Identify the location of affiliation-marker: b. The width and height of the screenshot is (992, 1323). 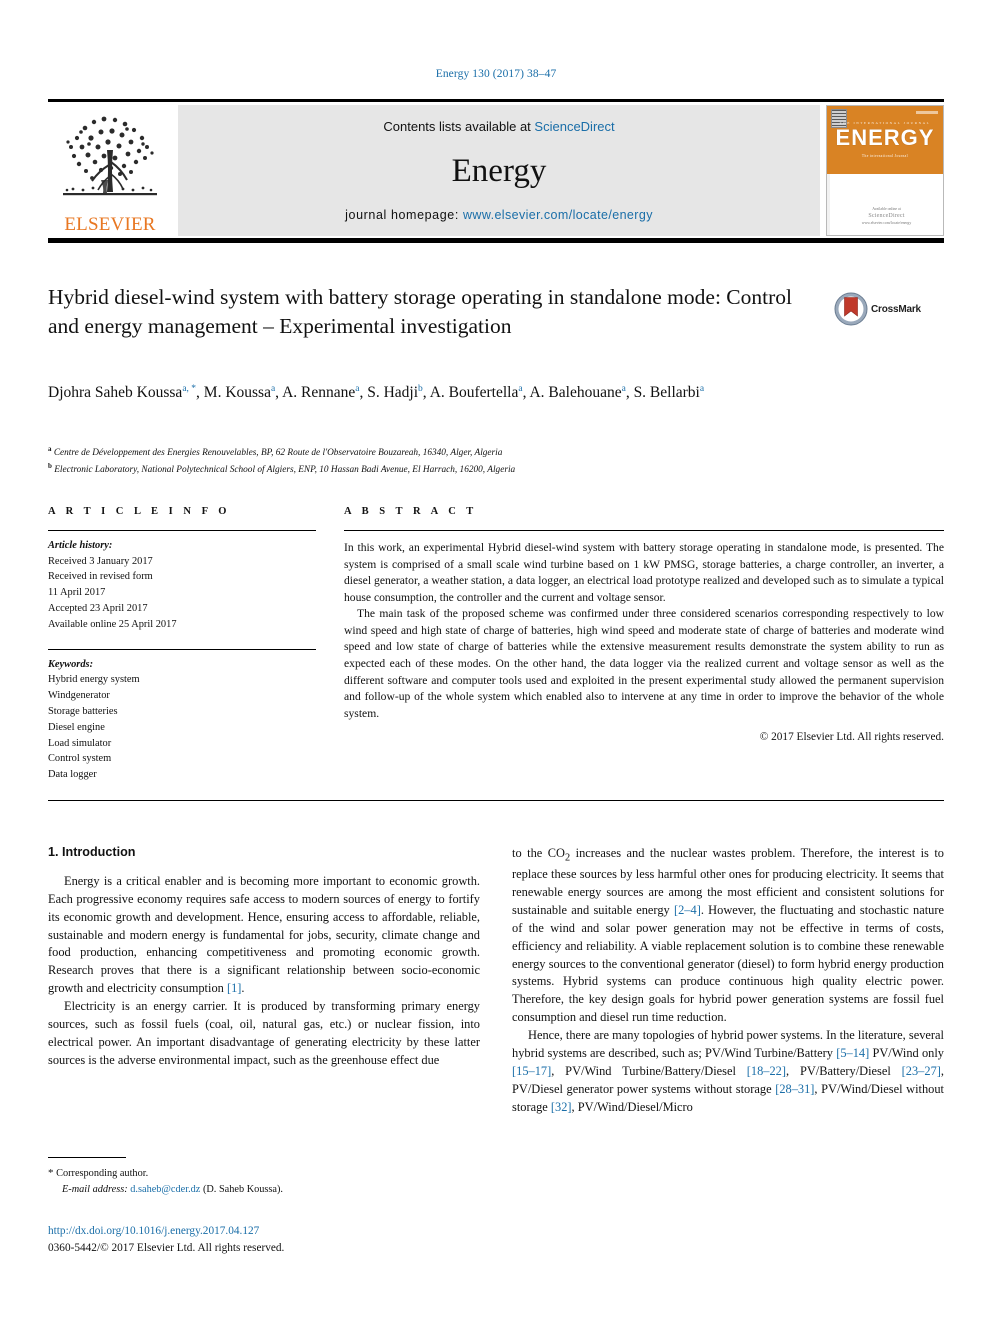
(50, 466).